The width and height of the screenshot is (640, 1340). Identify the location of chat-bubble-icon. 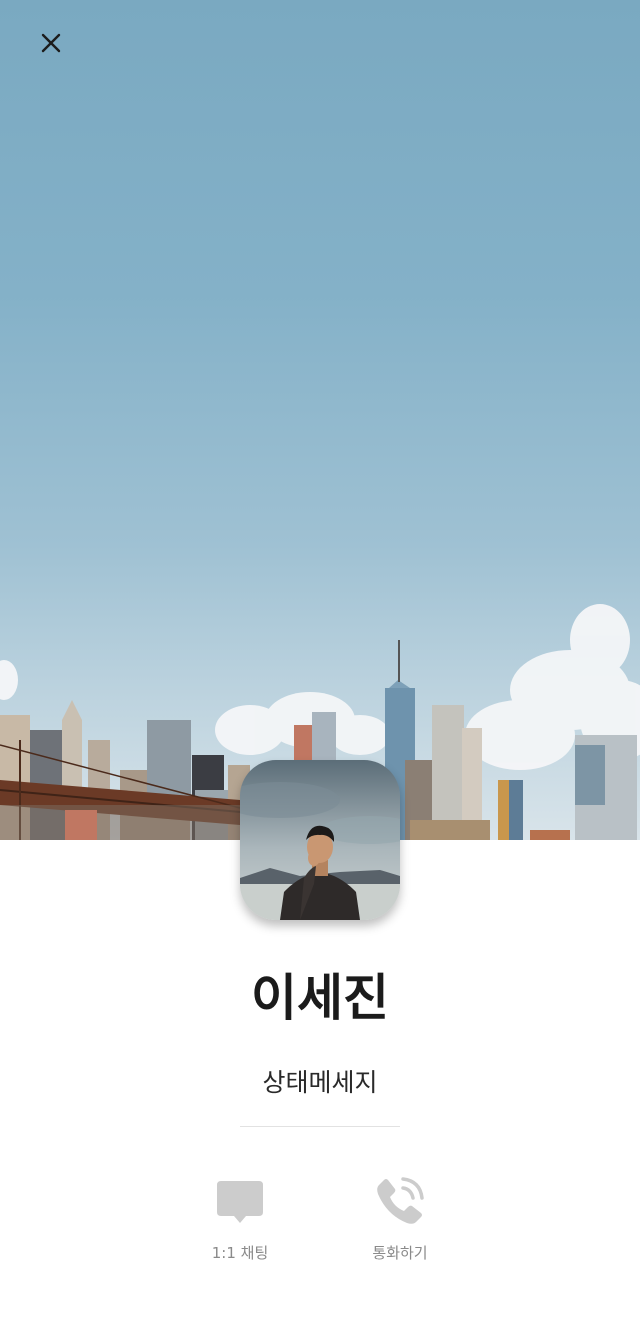
(240, 1202).